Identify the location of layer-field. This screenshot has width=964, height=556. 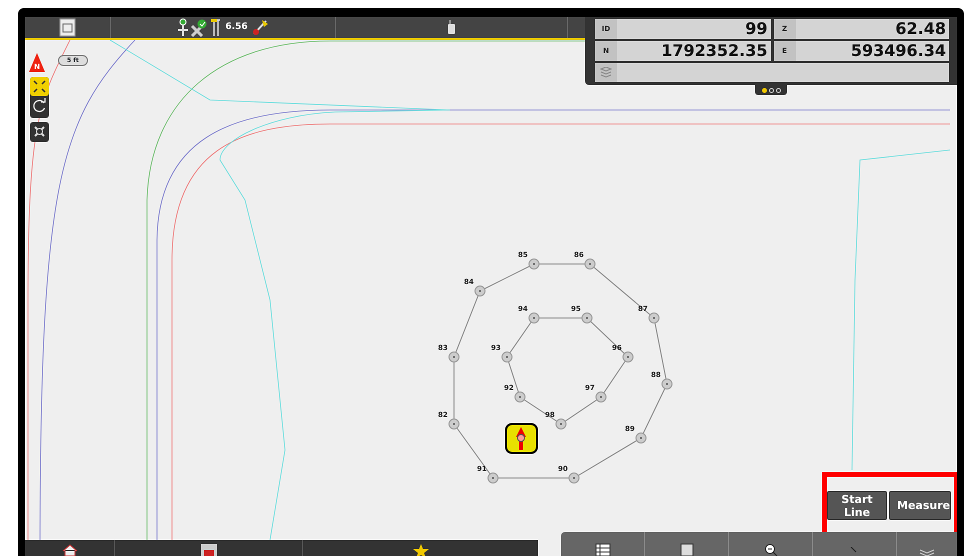
(772, 72).